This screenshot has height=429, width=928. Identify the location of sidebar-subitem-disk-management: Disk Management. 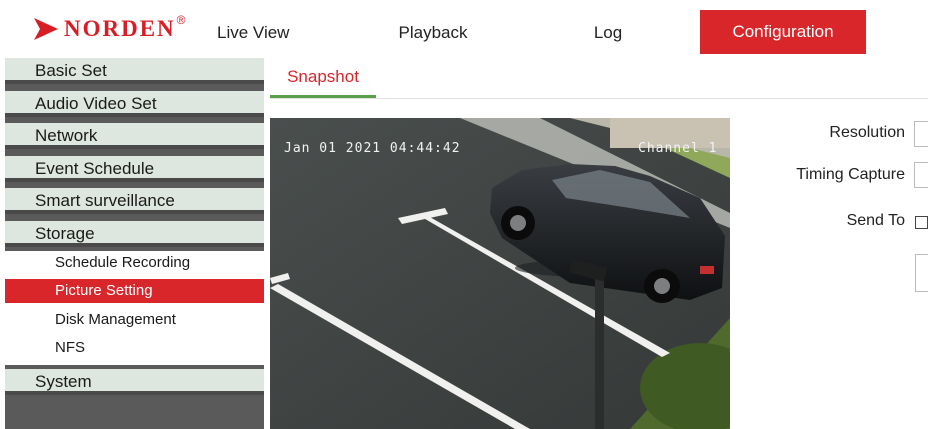
(134, 320).